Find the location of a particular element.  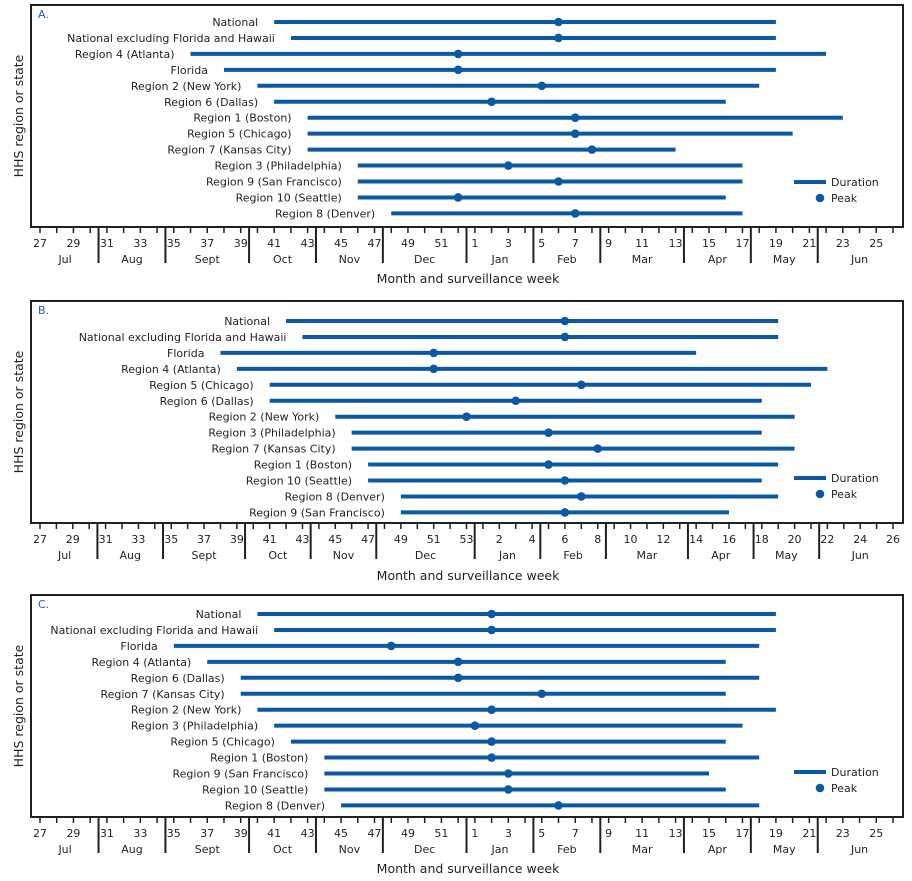

x-tick-label: 14 is located at coordinates (696, 539).